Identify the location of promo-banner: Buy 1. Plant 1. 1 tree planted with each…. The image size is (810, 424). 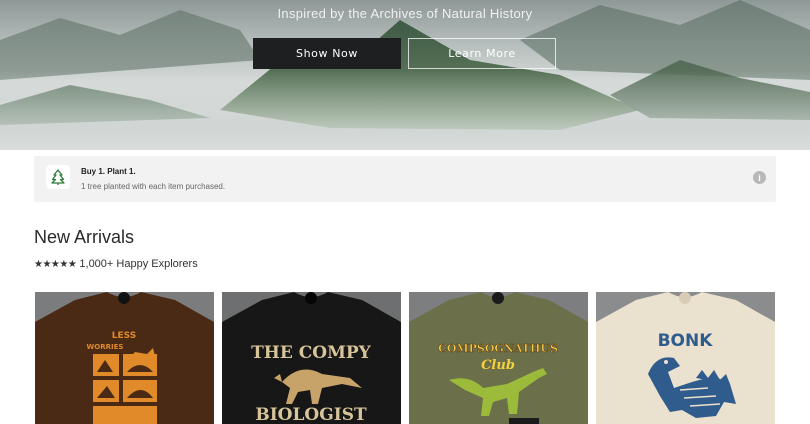
(405, 179).